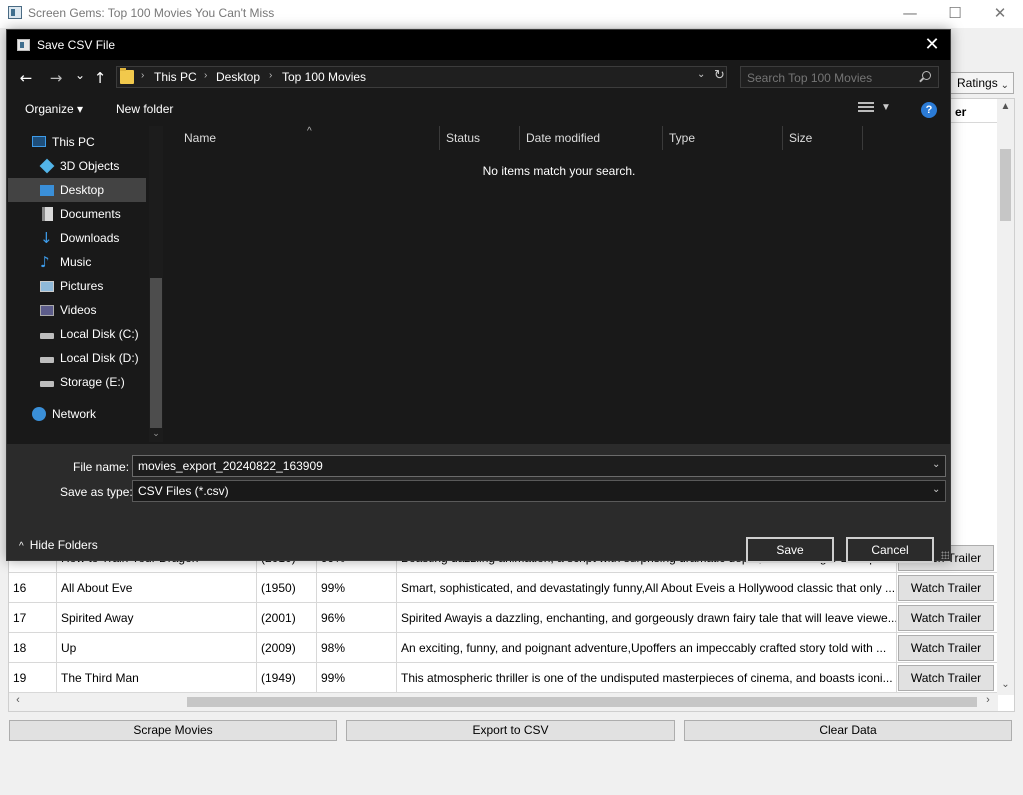 The image size is (1023, 795). I want to click on cell-number: 16, so click(33, 588).